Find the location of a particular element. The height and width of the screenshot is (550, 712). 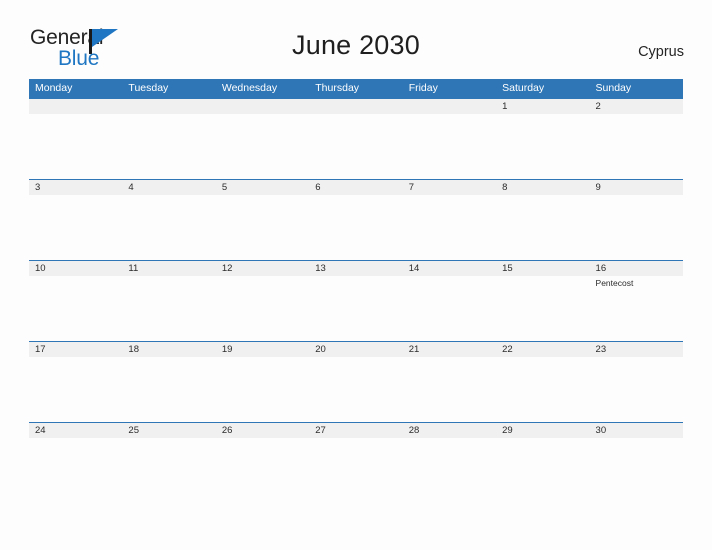

day-number: 7 is located at coordinates (449, 187).